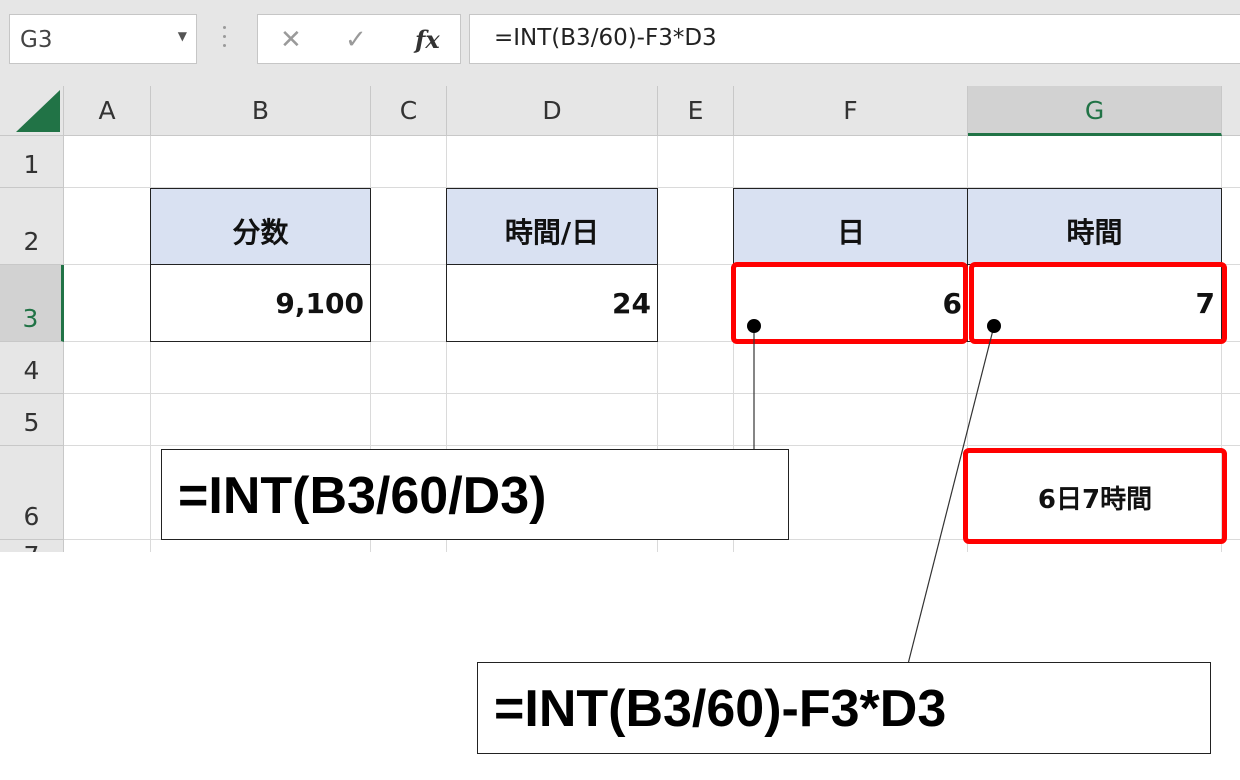 This screenshot has height=780, width=1240. What do you see at coordinates (38, 111) in the screenshot?
I see `select-all-triangle-icon` at bounding box center [38, 111].